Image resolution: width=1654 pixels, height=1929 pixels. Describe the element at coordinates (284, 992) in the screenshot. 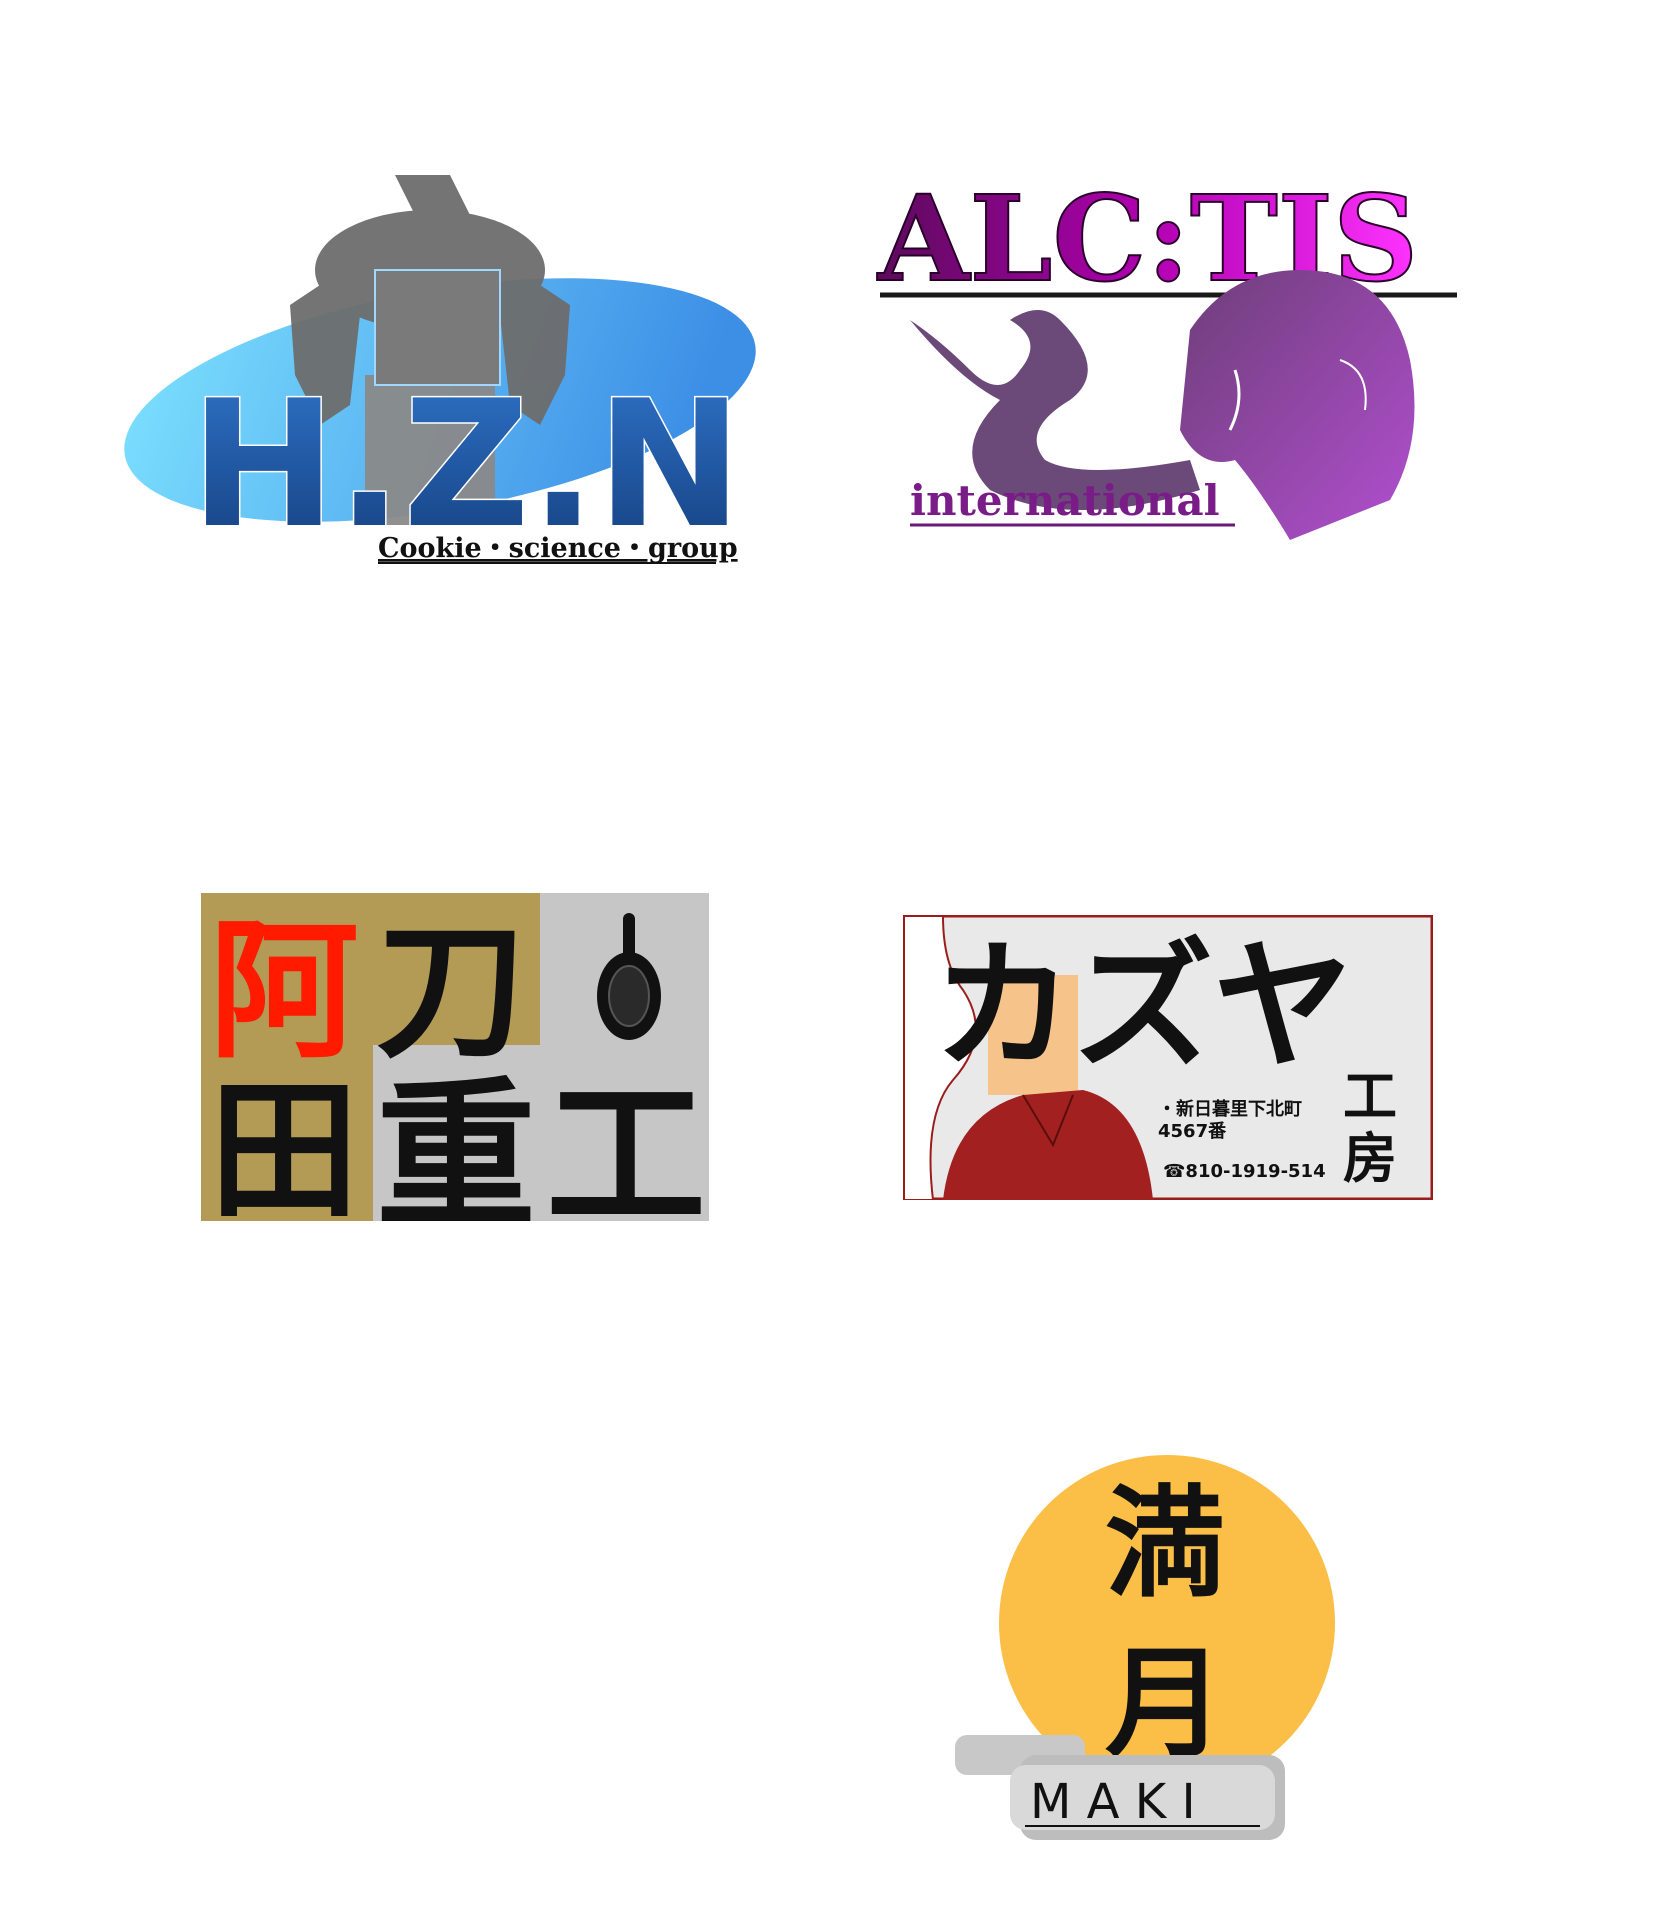

I see `atoda-char-a: 阿` at that location.